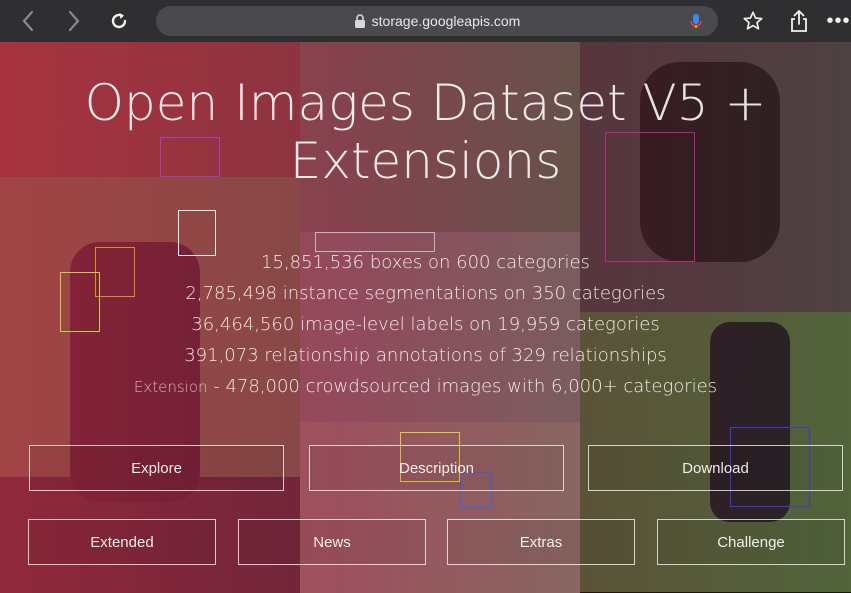 This screenshot has width=851, height=593. Describe the element at coordinates (425, 262) in the screenshot. I see `stat-boxes: 15,851,536 boxes on 600 categories` at that location.